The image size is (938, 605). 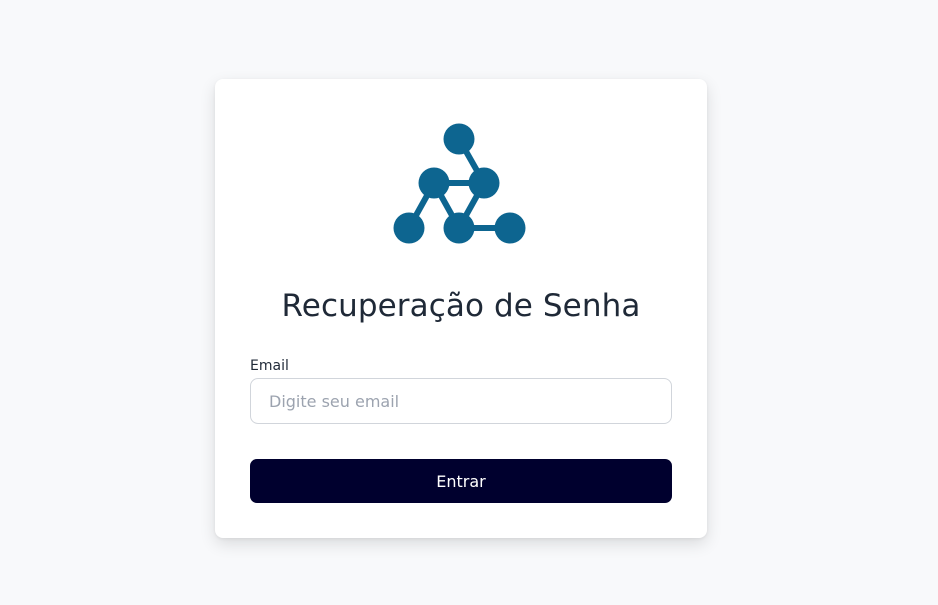 What do you see at coordinates (461, 401) in the screenshot?
I see `email-field` at bounding box center [461, 401].